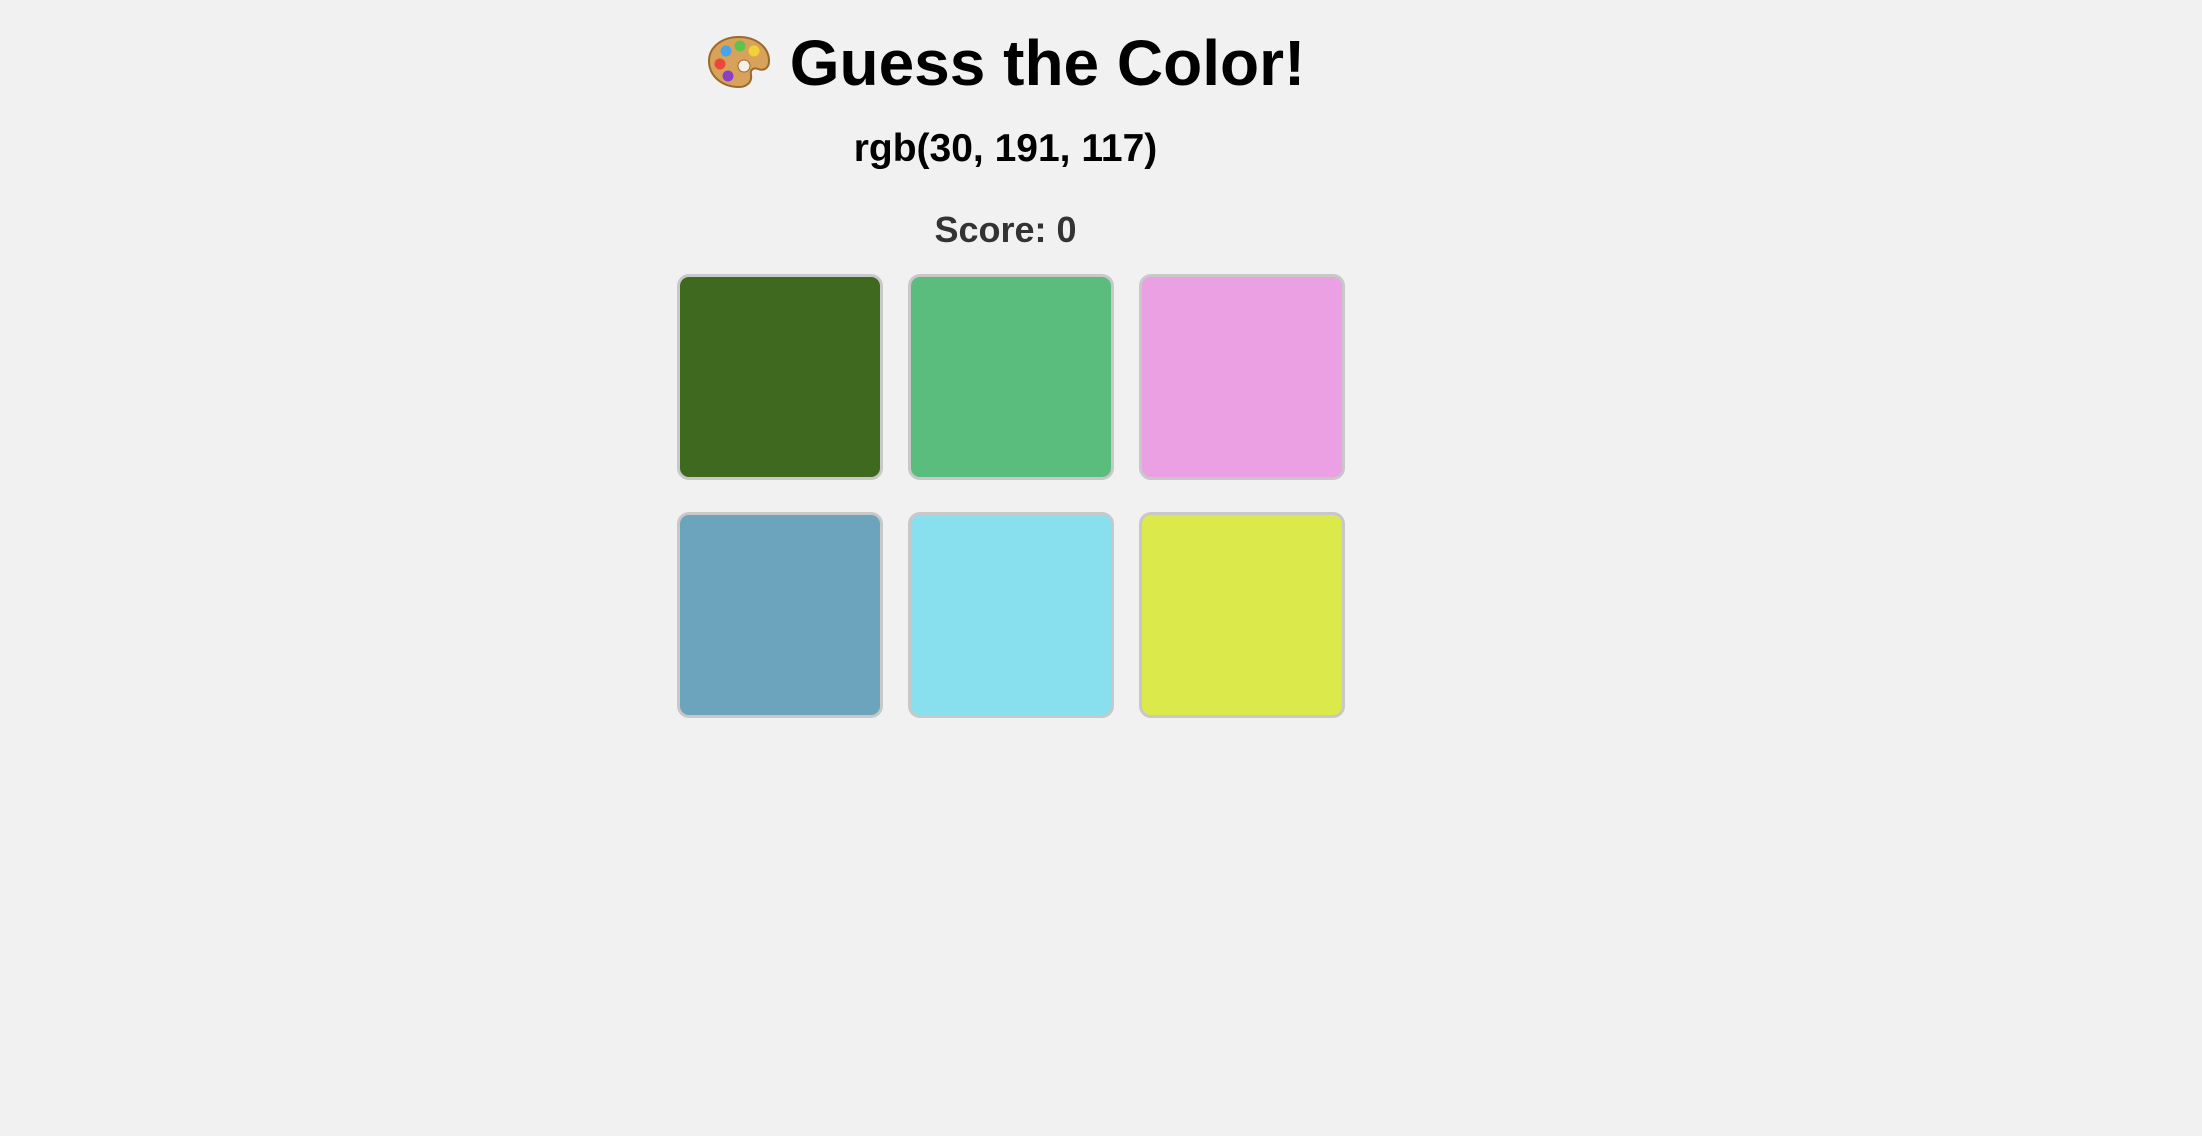 The height and width of the screenshot is (1136, 2202). What do you see at coordinates (1005, 229) in the screenshot?
I see `score-display: Score: 0` at bounding box center [1005, 229].